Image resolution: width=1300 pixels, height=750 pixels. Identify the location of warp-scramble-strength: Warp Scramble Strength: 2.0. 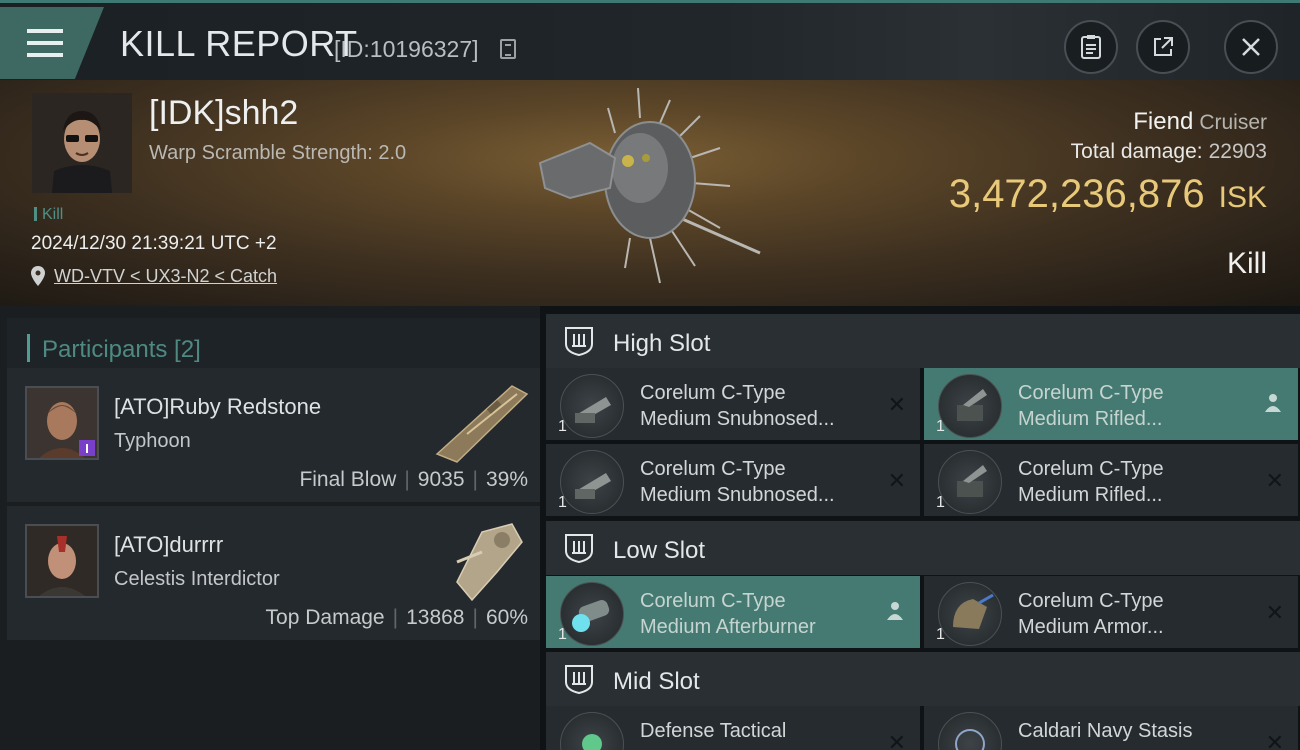
(278, 153).